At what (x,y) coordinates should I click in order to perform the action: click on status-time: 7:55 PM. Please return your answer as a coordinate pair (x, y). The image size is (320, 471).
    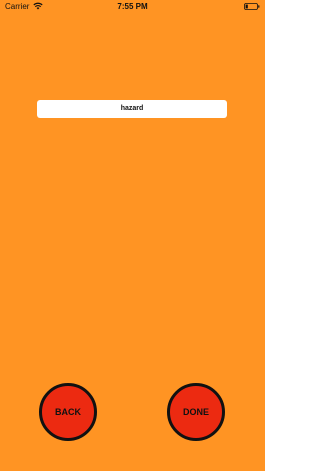
    Looking at the image, I should click on (132, 6).